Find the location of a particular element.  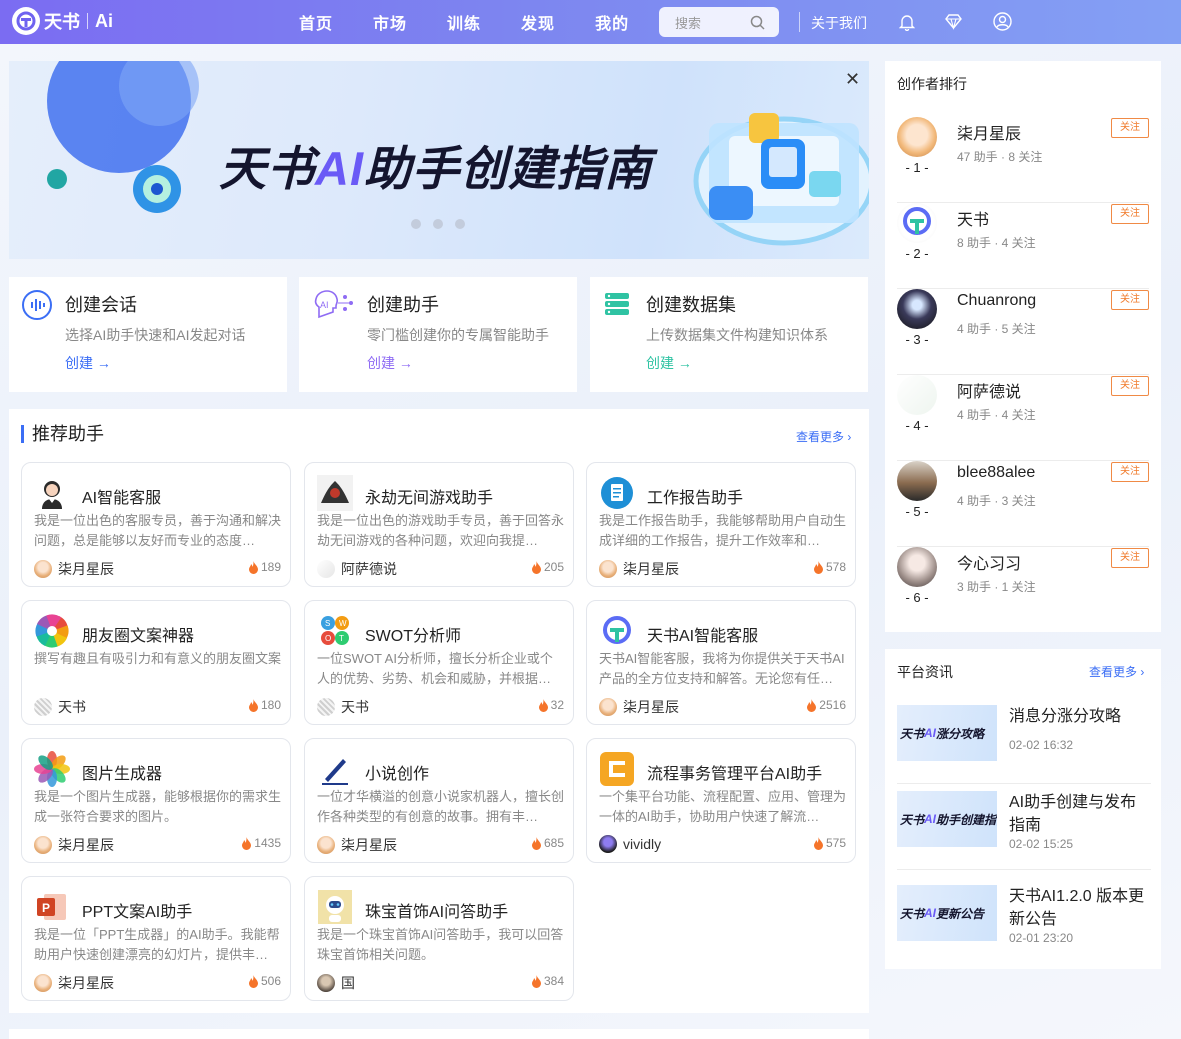

creator-rank-item: - 5 - blee88alee 4 助手 · 3 关注 关注 is located at coordinates (1023, 504).